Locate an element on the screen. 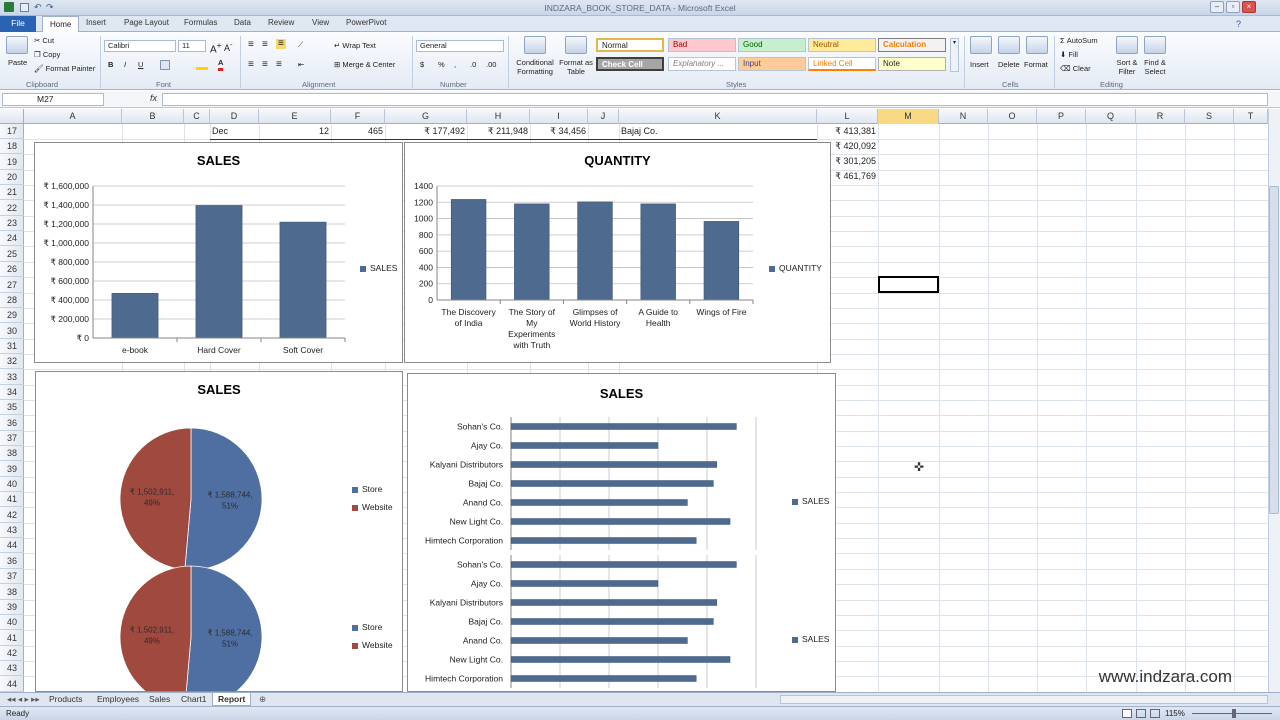  fill-button: ⬇ Fill is located at coordinates (1069, 55).